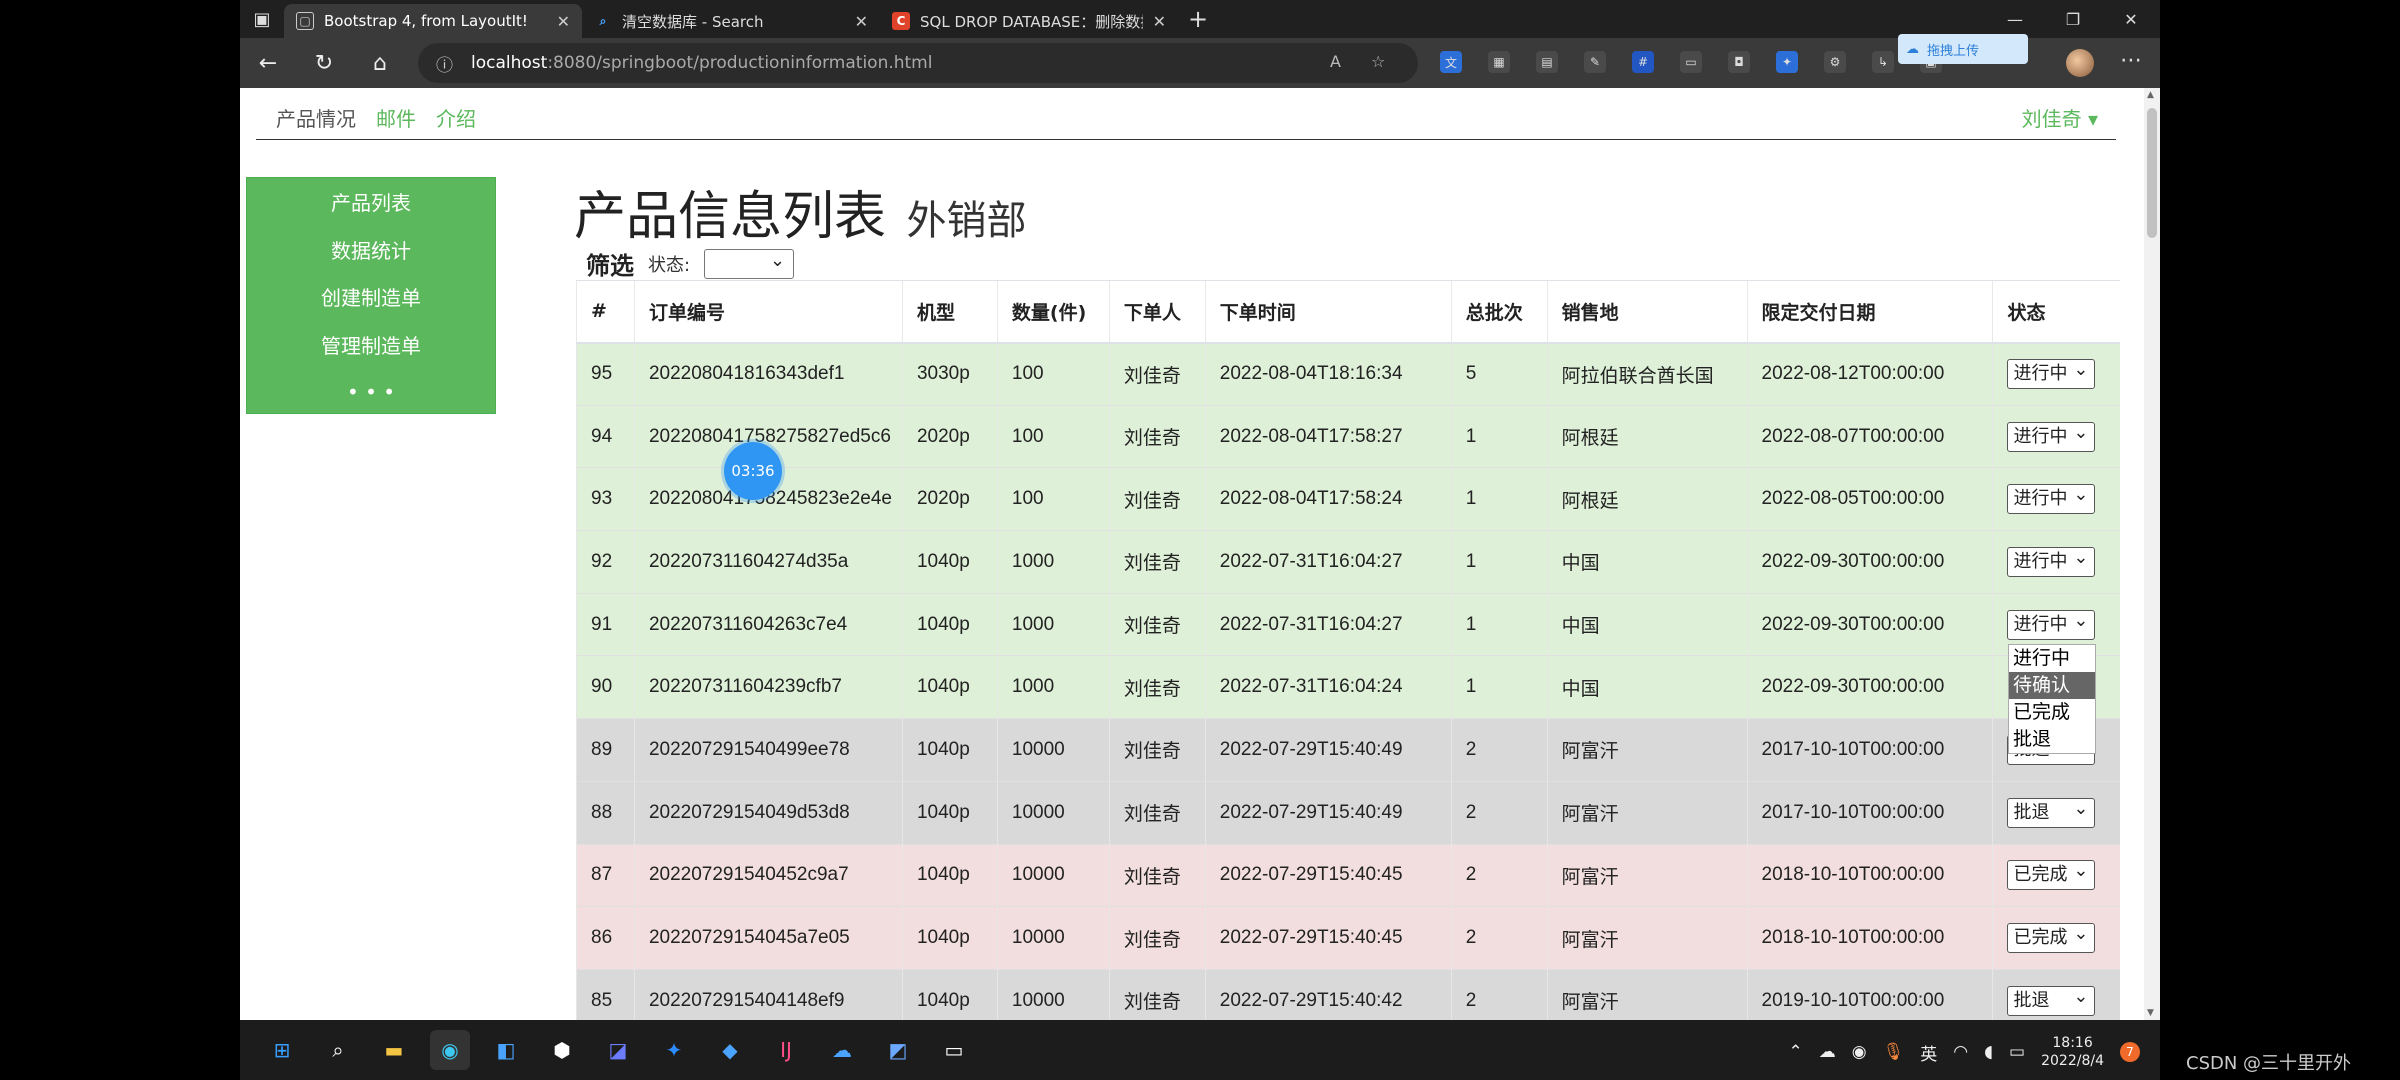  What do you see at coordinates (324, 63) in the screenshot?
I see `refresh-icon: ↻` at bounding box center [324, 63].